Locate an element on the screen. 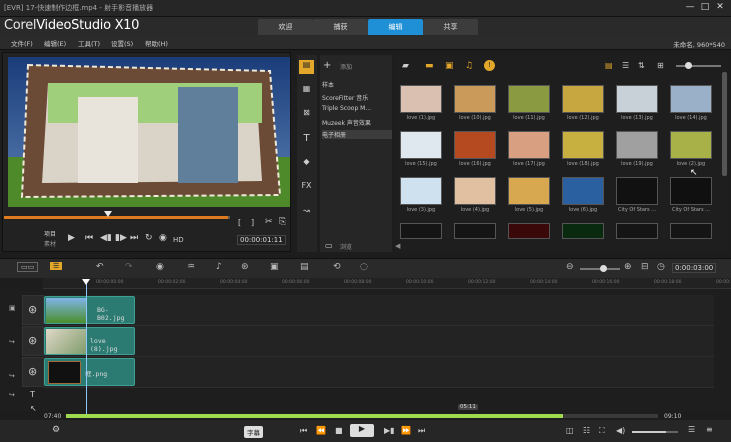  mark-out-icon: ] is located at coordinates (252, 222).